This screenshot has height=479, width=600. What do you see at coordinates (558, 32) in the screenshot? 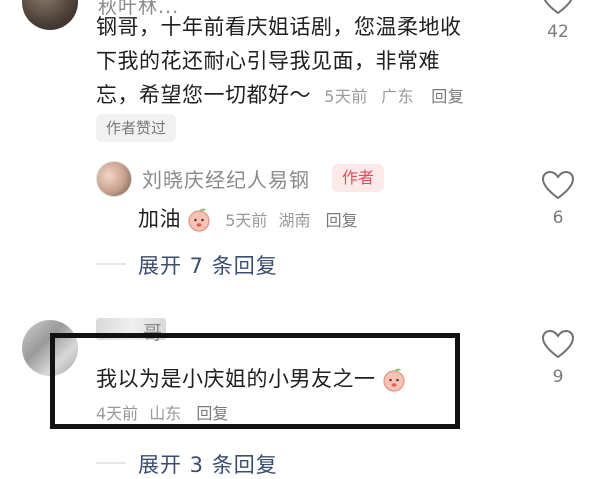
I see `like-count: 42` at bounding box center [558, 32].